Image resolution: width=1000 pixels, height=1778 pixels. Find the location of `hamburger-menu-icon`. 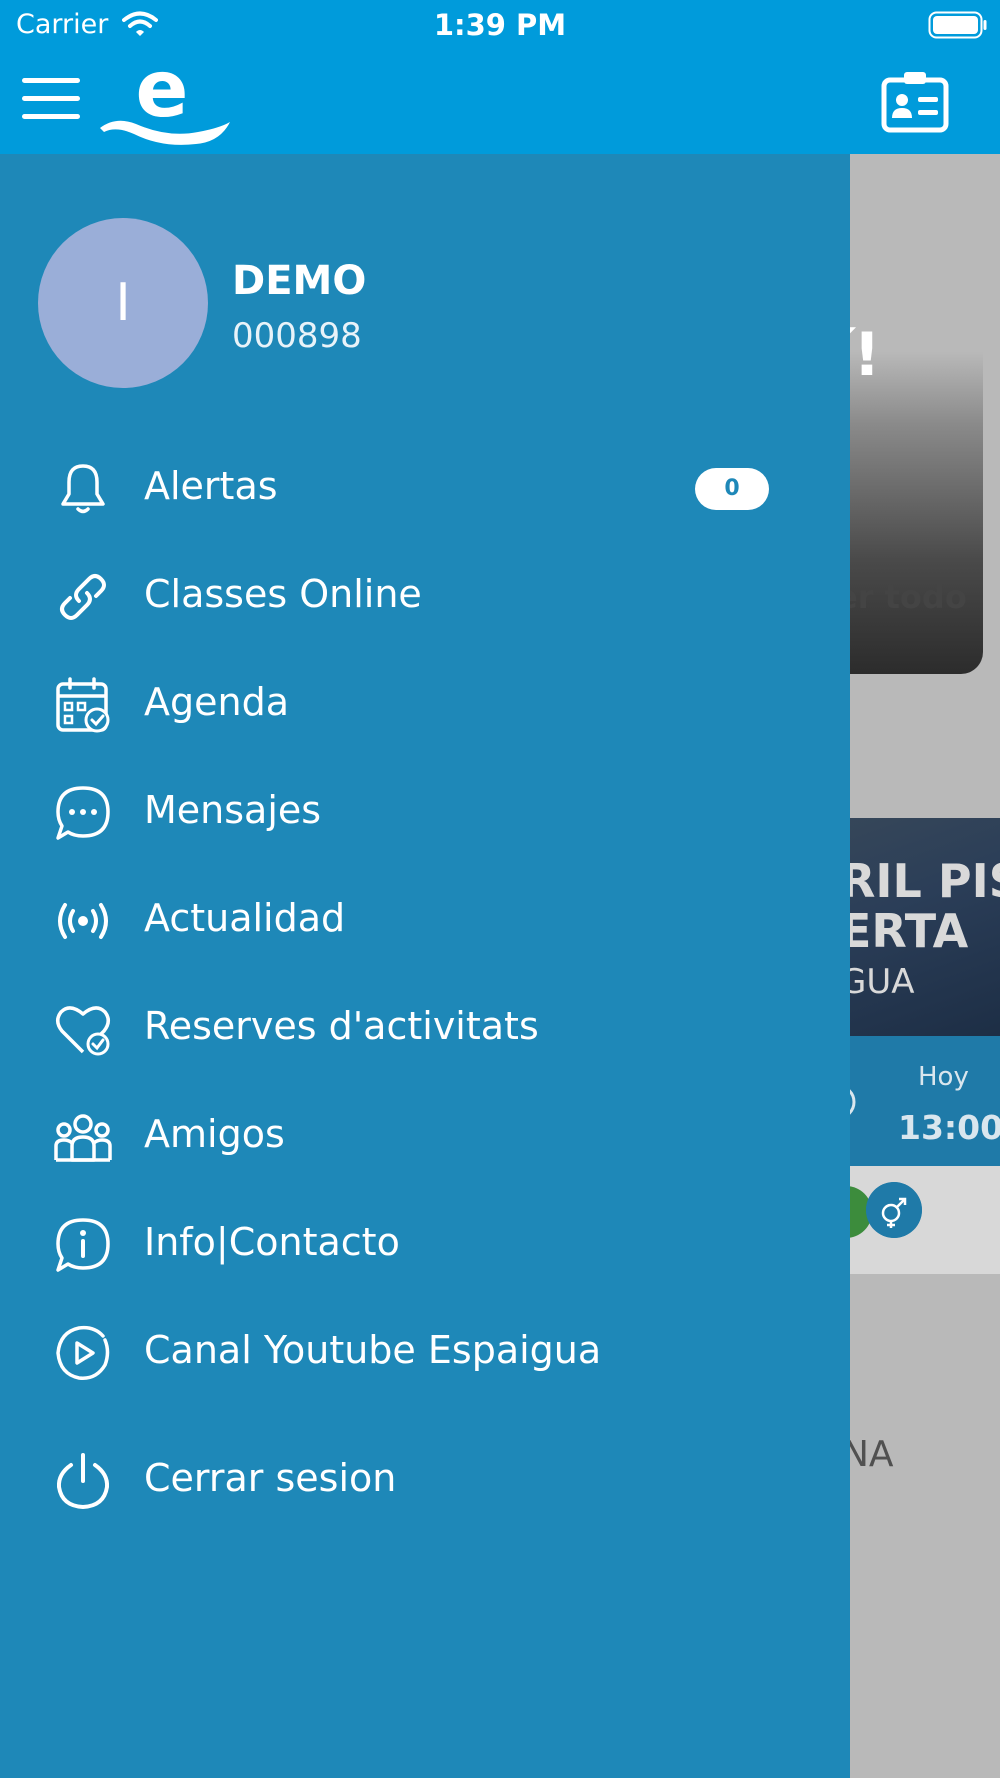

hamburger-menu-icon is located at coordinates (52, 97).